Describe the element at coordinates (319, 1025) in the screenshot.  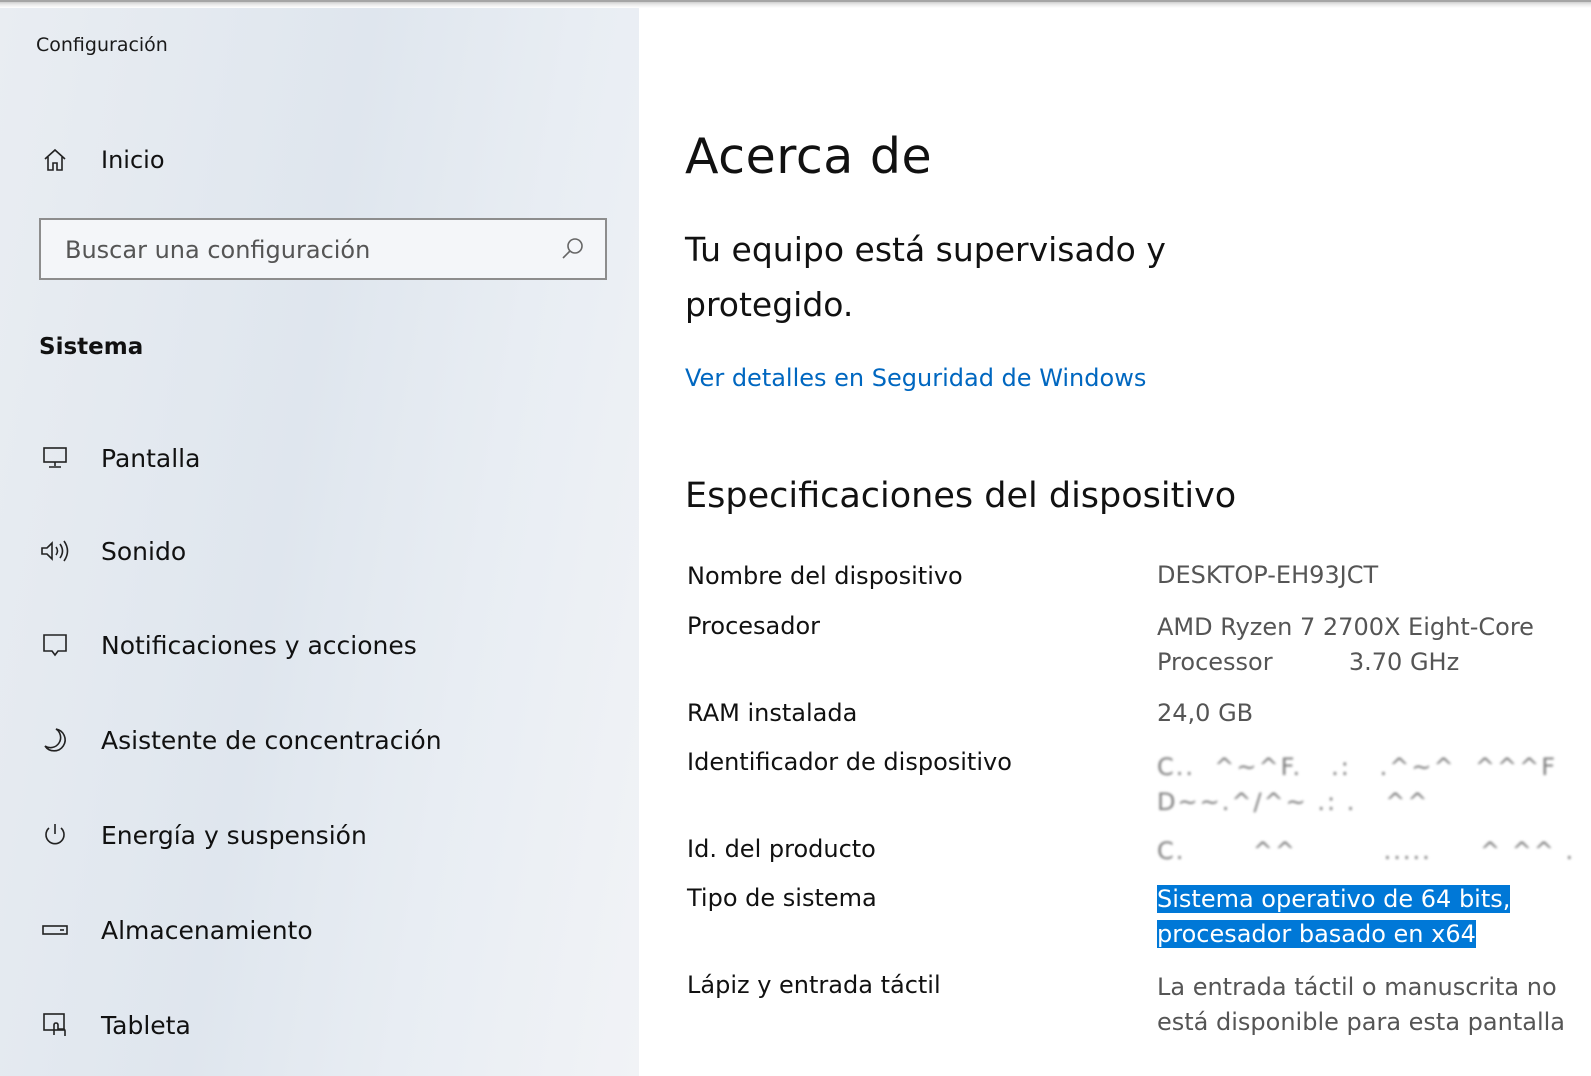
I see `sidebar-item-tablet: Tableta` at that location.